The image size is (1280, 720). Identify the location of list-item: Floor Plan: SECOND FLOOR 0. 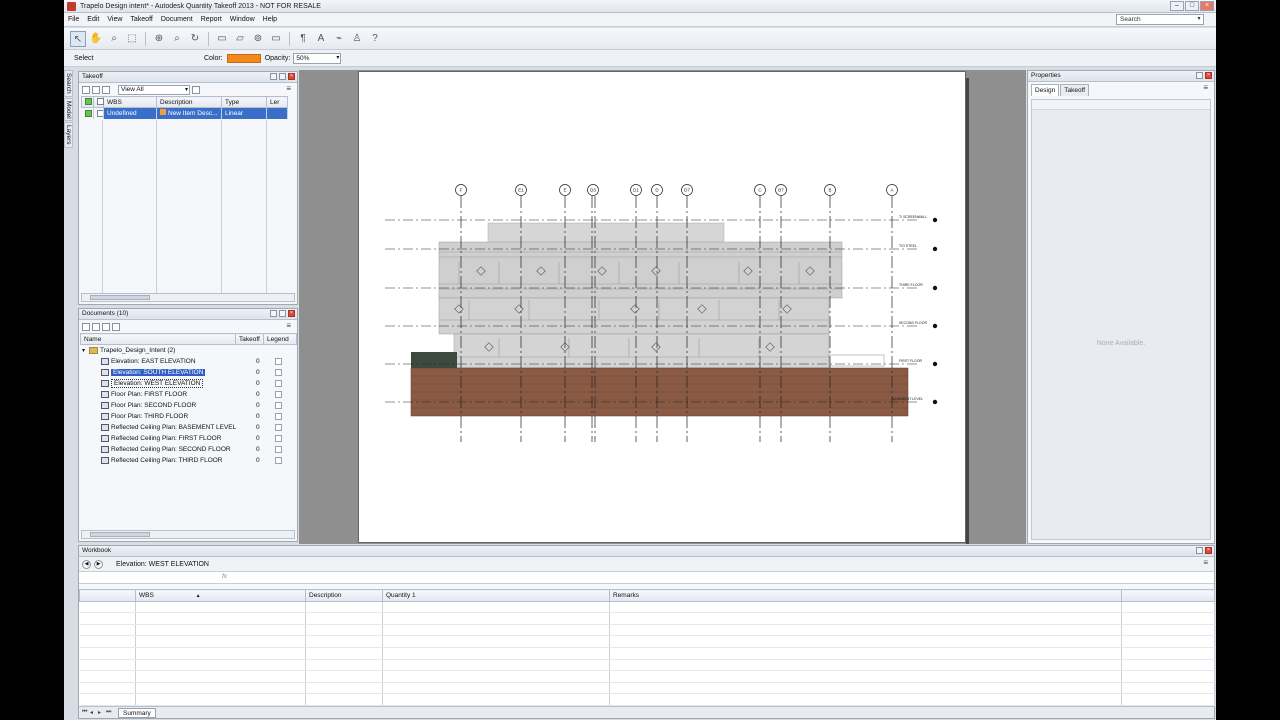
(188, 405).